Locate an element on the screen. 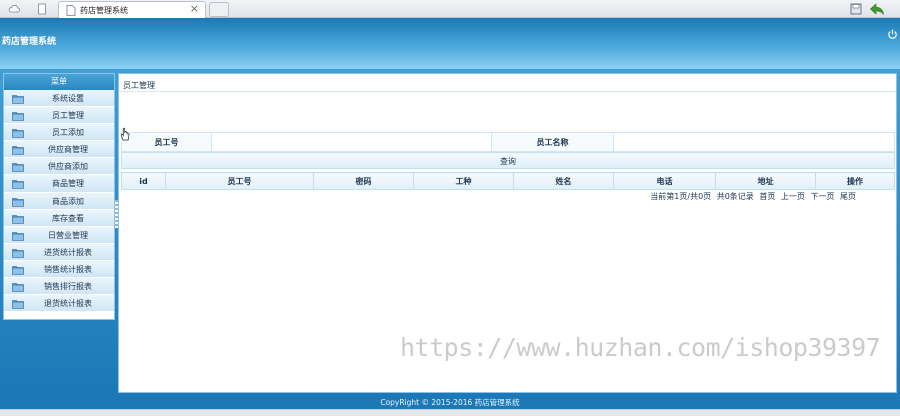 The height and width of the screenshot is (416, 900). column-header: 姓名 is located at coordinates (563, 181).